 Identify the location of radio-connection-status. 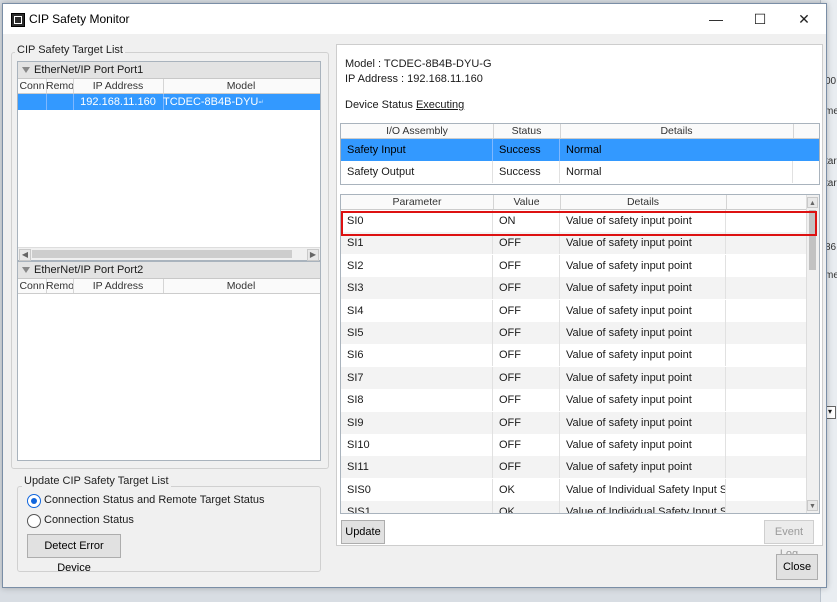
(34, 521).